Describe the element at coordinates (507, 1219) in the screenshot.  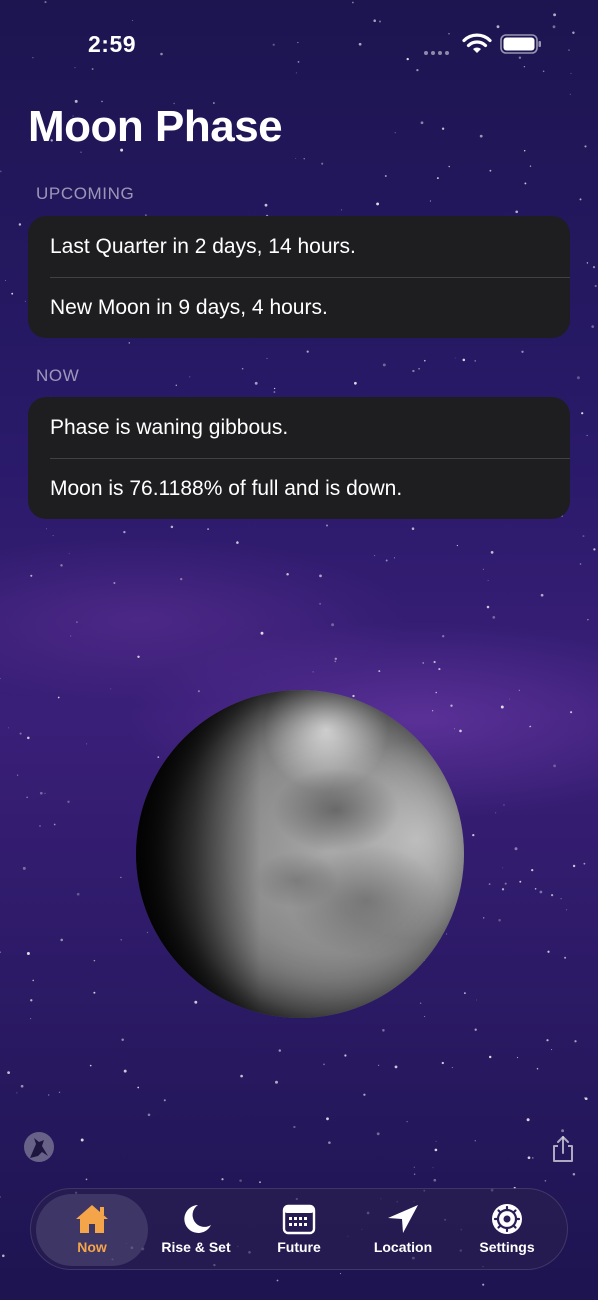
I see `gear-icon` at that location.